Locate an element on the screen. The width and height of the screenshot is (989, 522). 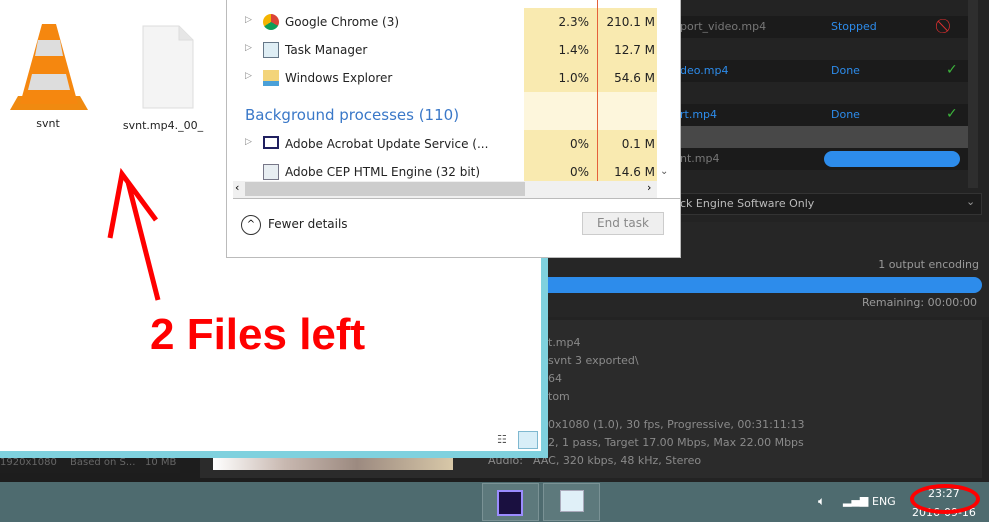
queue-progress-bar is located at coordinates (892, 159).